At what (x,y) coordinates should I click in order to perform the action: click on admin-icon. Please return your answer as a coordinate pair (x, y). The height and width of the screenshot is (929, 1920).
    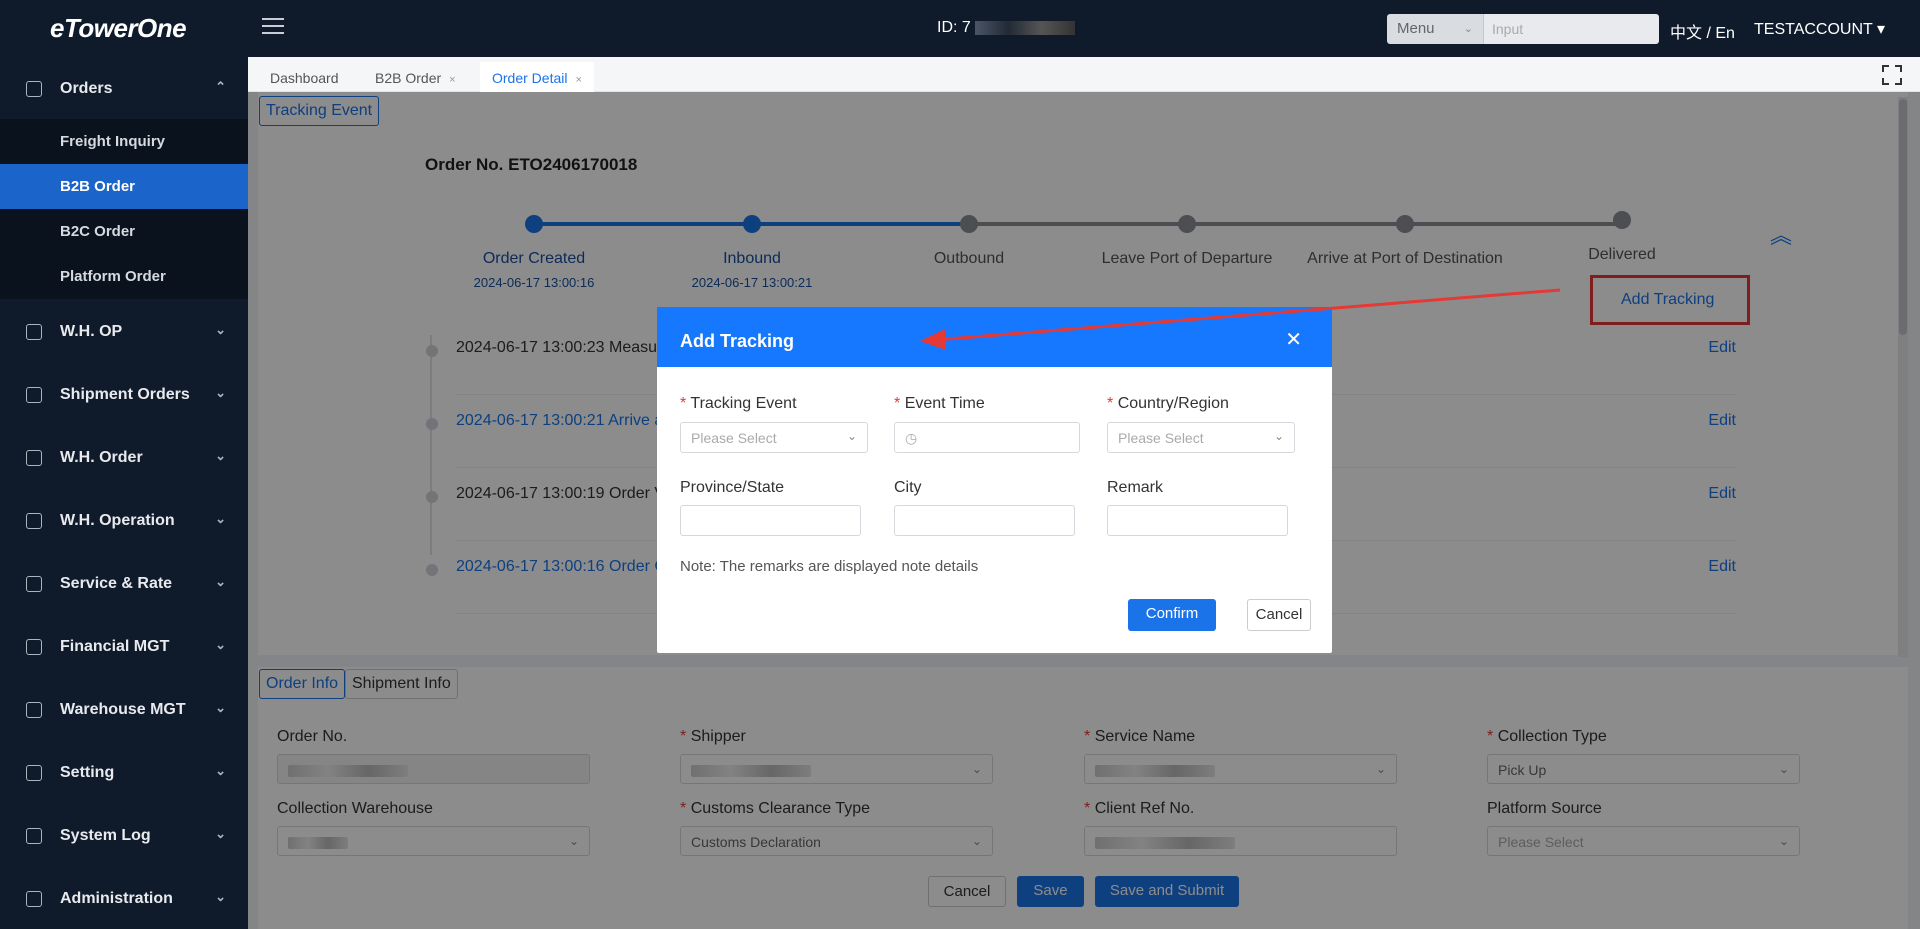
    Looking at the image, I should click on (34, 899).